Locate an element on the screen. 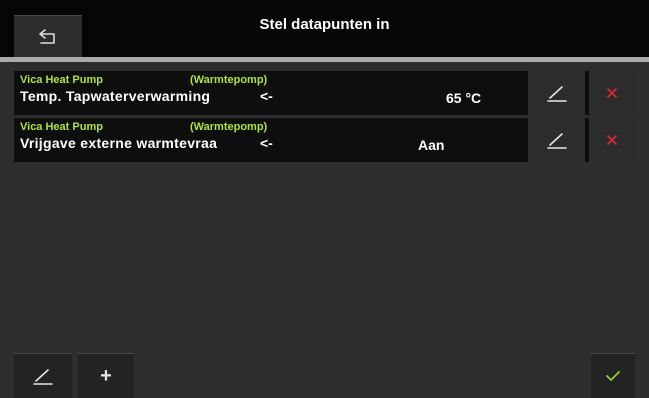 This screenshot has width=649, height=398. add-datapoint-button: + is located at coordinates (106, 375).